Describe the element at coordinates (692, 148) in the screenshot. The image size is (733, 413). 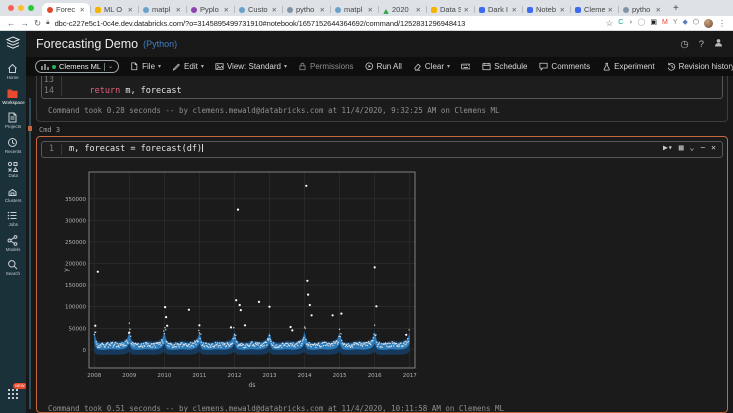
I see `collapse-cell-icon: ⌄` at that location.